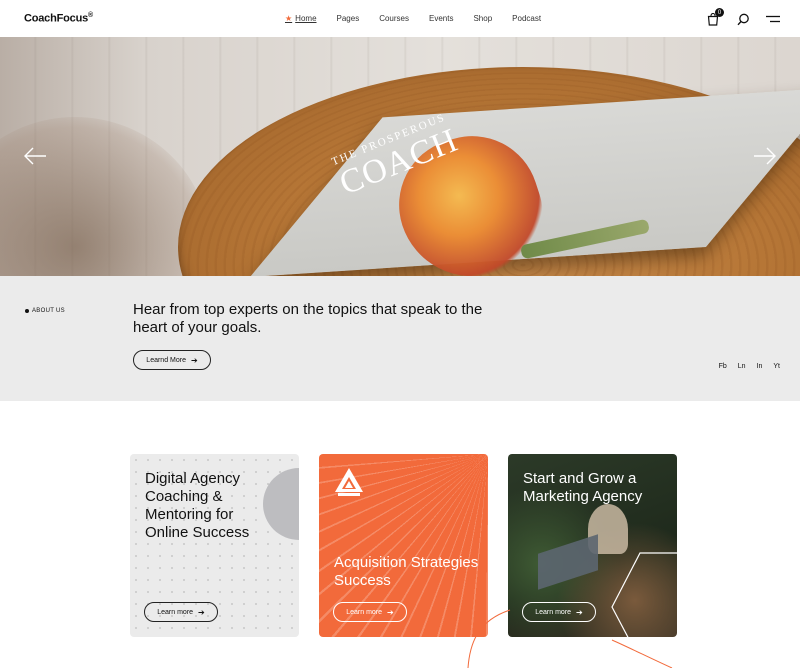 The image size is (800, 668). I want to click on nav-item-shop: Shop, so click(482, 18).